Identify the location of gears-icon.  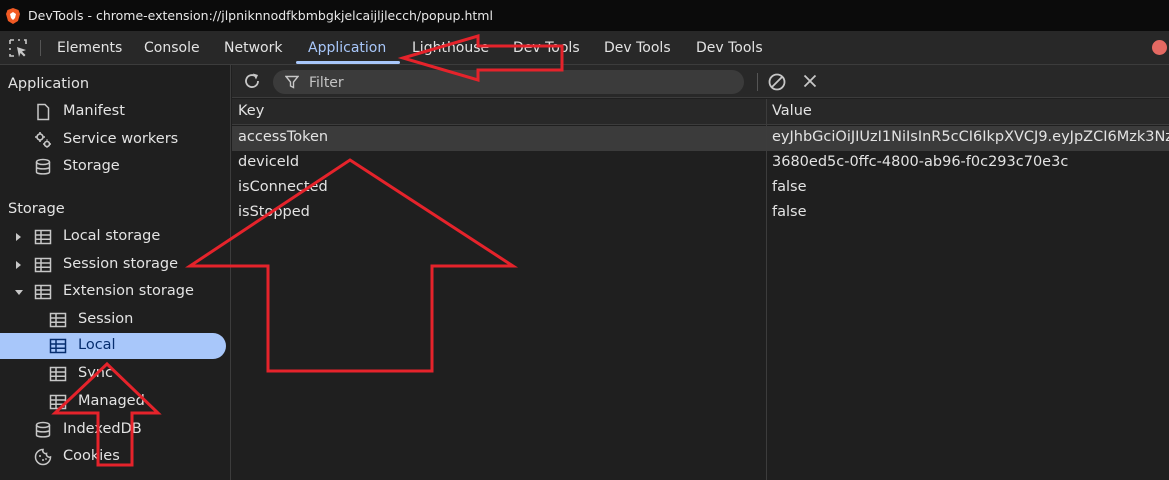
(43, 140).